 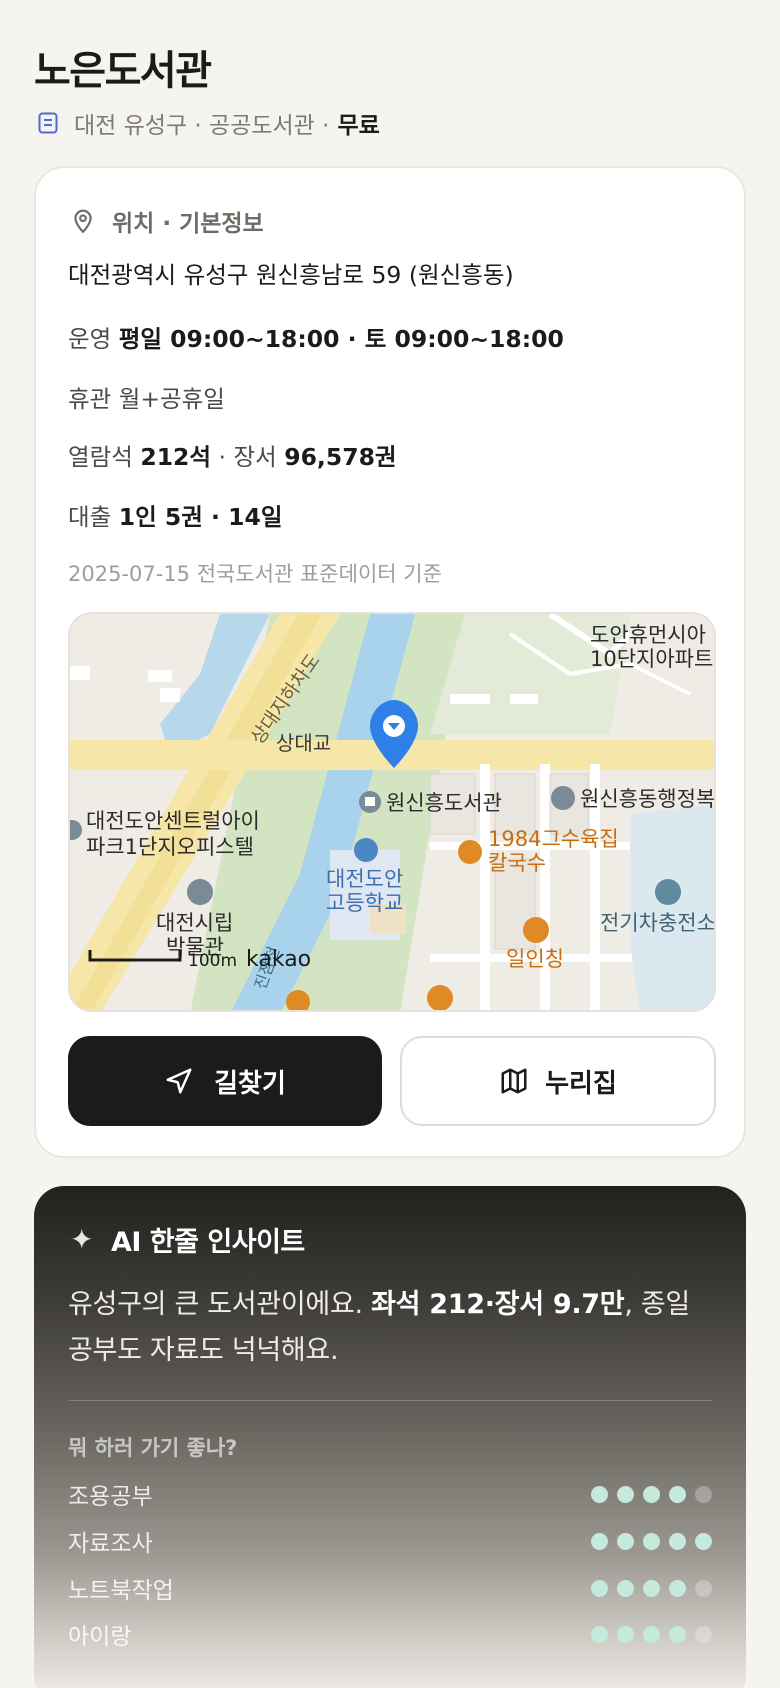 I want to click on books-label: 장서, so click(x=255, y=457).